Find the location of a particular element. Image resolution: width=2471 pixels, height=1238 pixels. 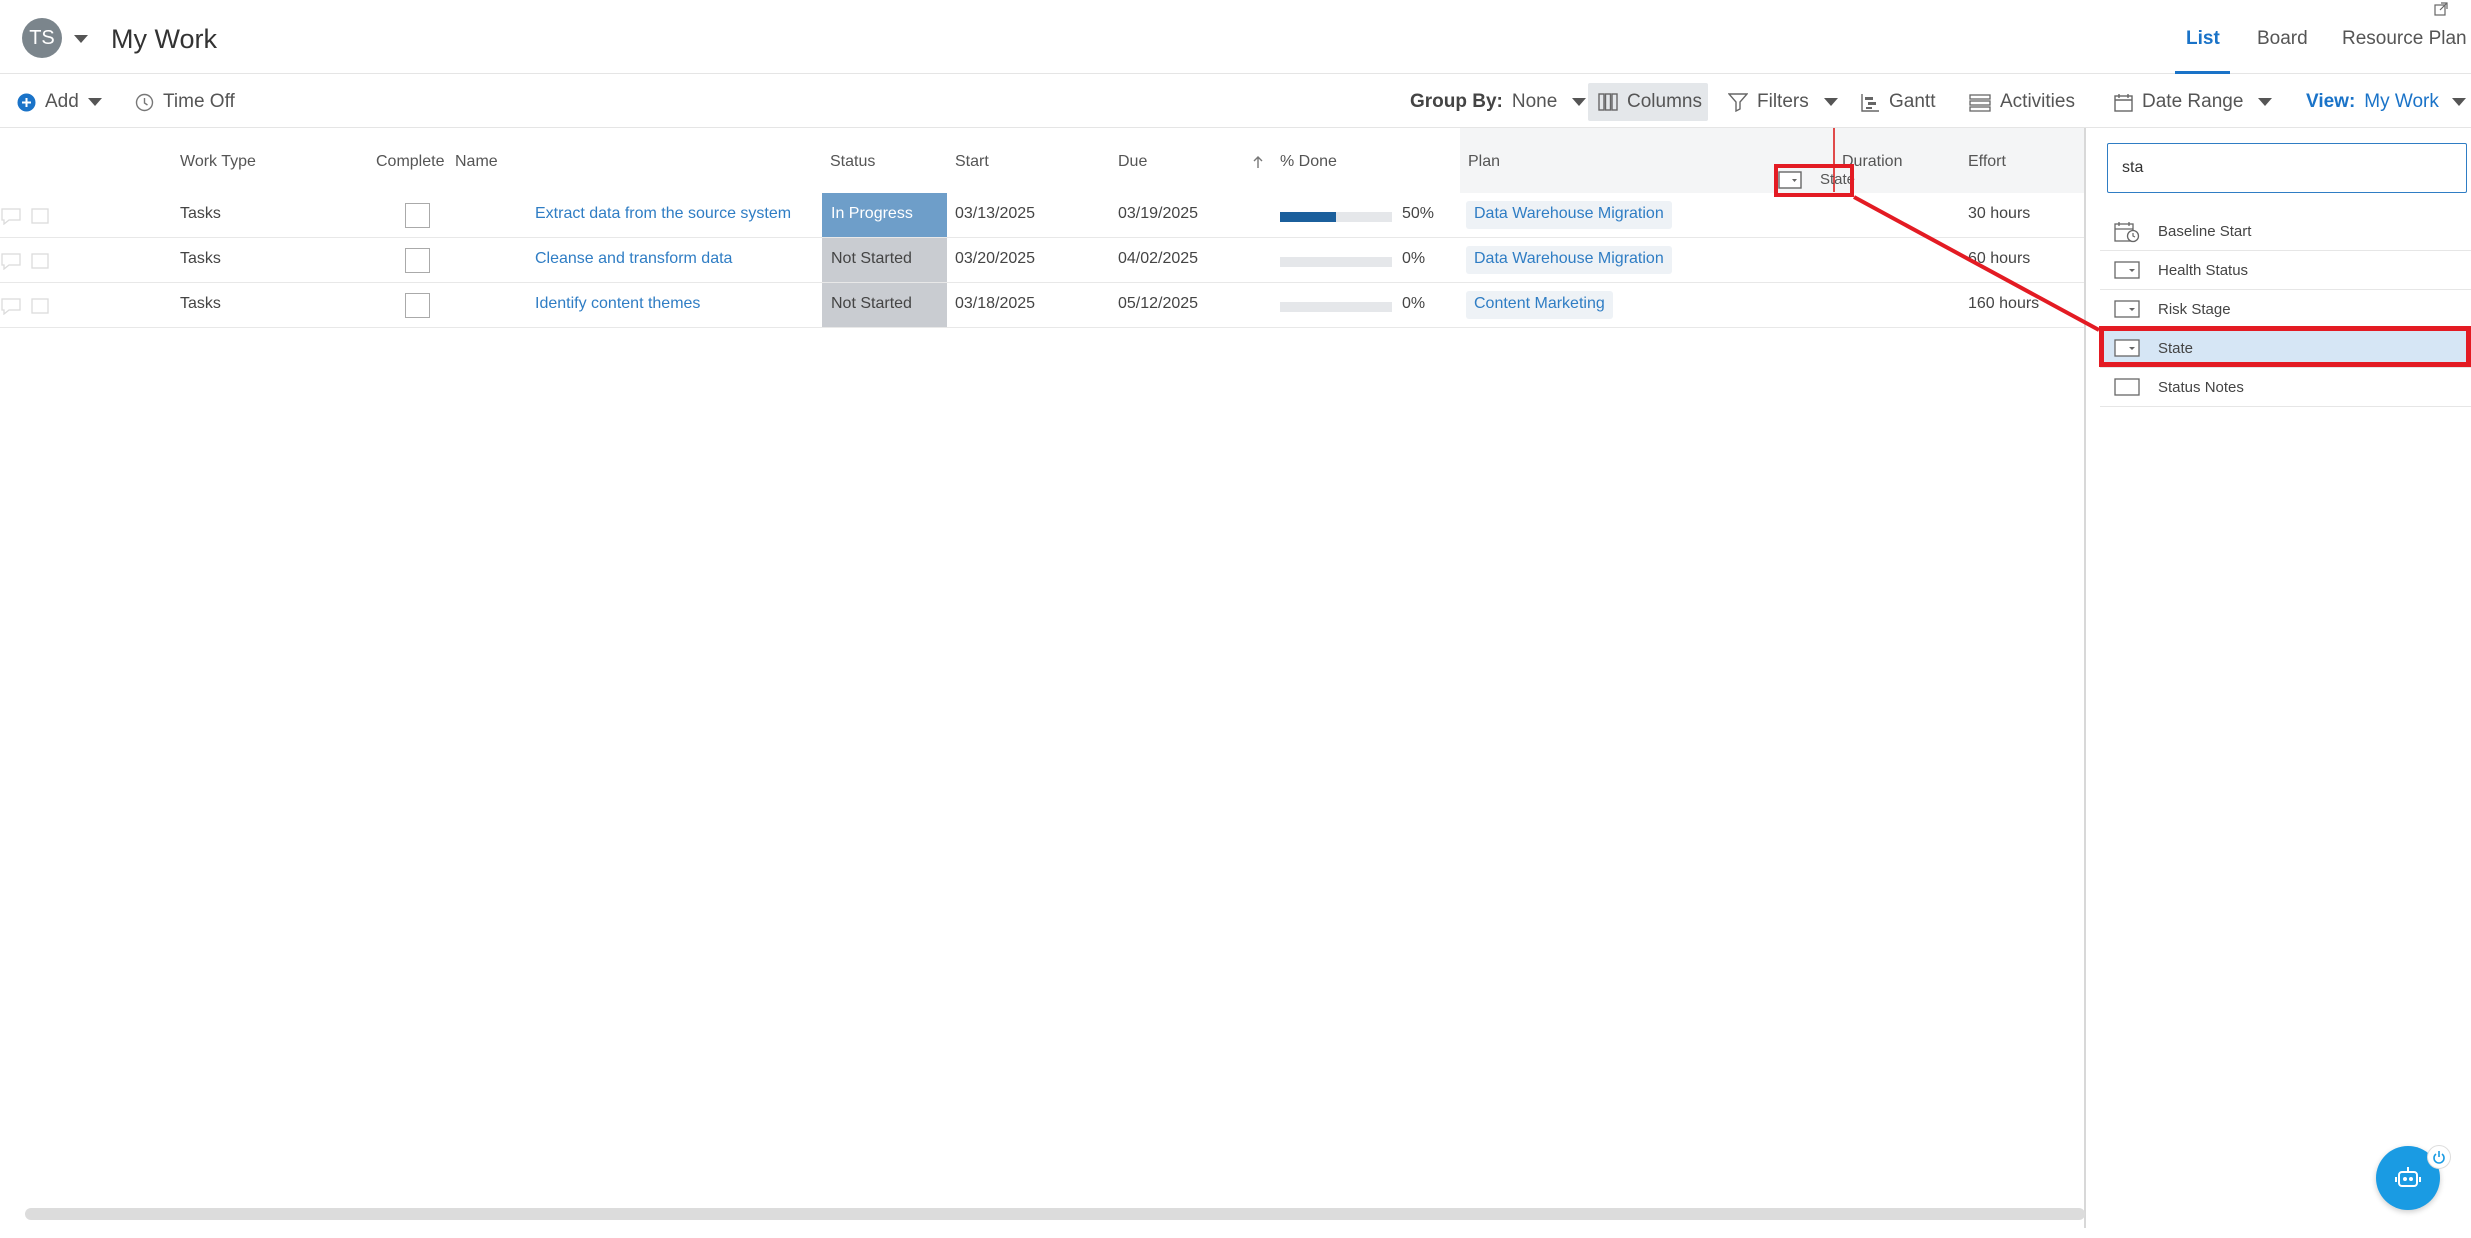

columns-icon is located at coordinates (1608, 102).